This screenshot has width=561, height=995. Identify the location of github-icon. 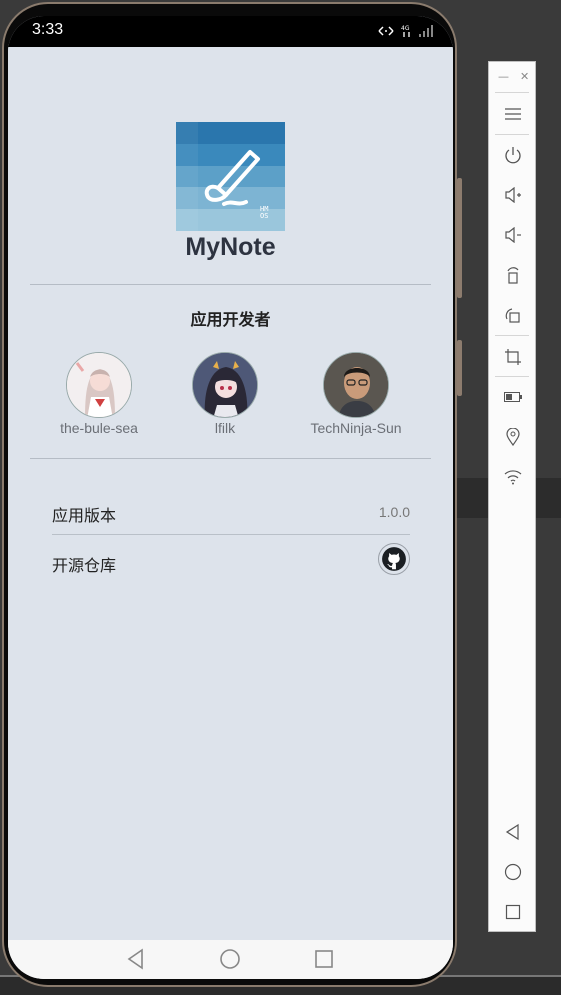
(394, 559).